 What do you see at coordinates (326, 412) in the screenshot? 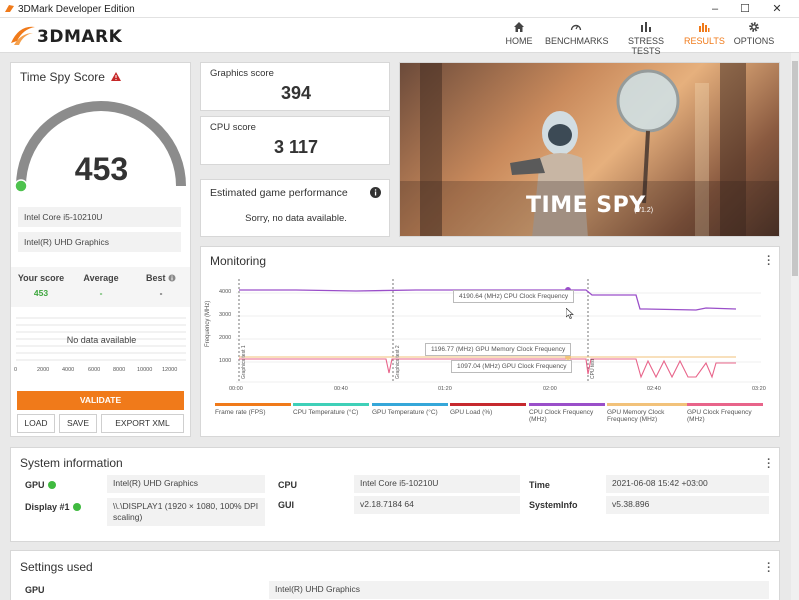
I see `legend-cpu-temperature-label: CPU Temperature (°C)` at bounding box center [326, 412].